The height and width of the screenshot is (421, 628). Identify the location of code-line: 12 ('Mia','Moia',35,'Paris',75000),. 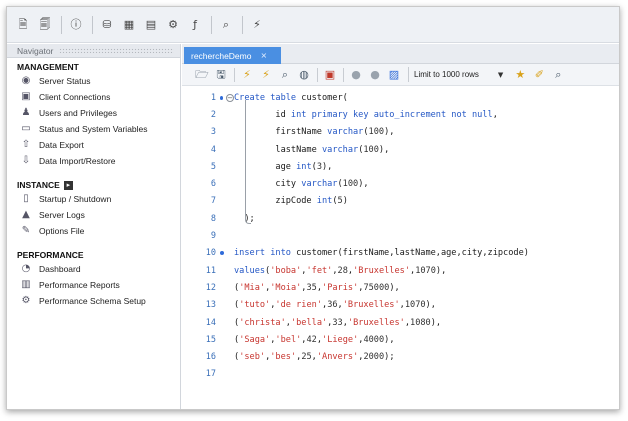
(400, 287).